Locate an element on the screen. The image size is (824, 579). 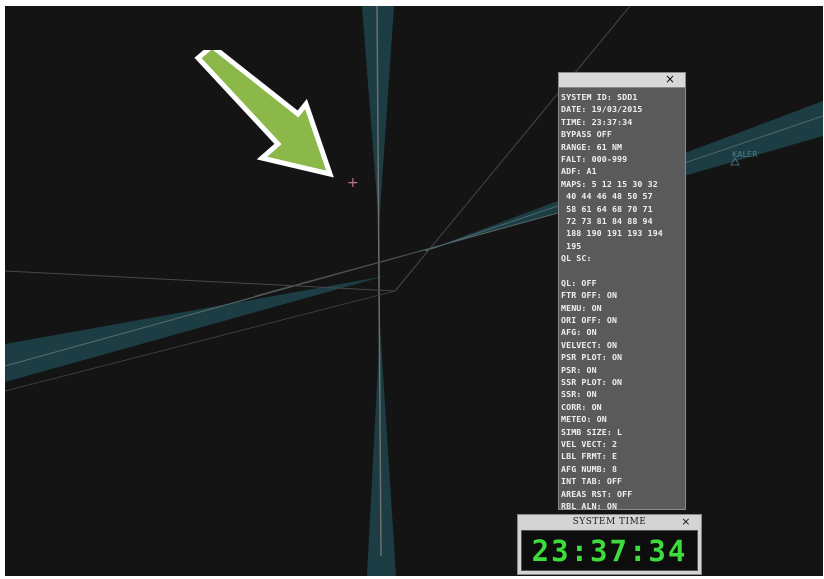
system-time-titlebar: SYSTEM TIME × is located at coordinates (609, 522).